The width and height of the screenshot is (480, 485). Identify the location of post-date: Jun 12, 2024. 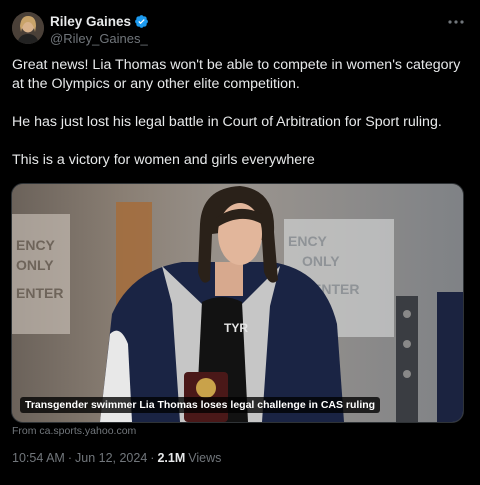
(111, 458).